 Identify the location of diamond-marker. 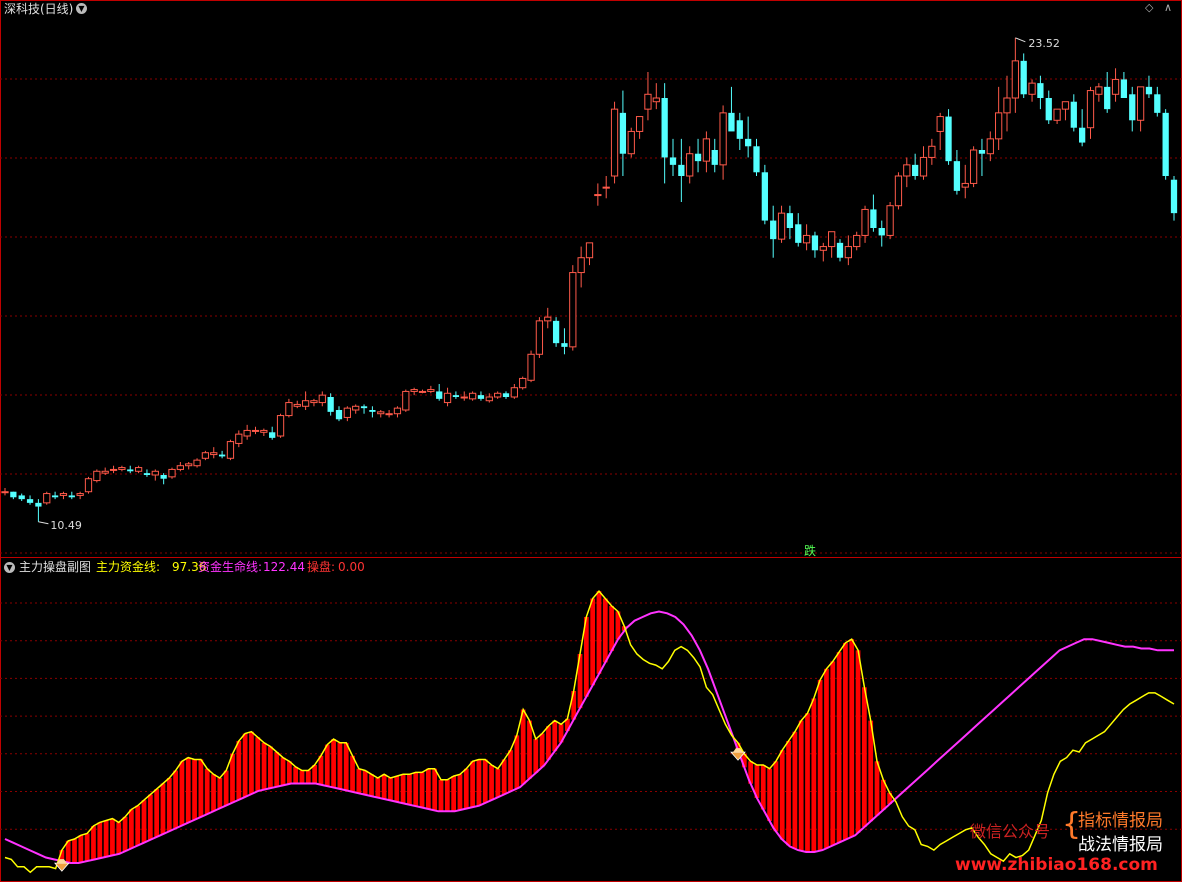
(61, 867).